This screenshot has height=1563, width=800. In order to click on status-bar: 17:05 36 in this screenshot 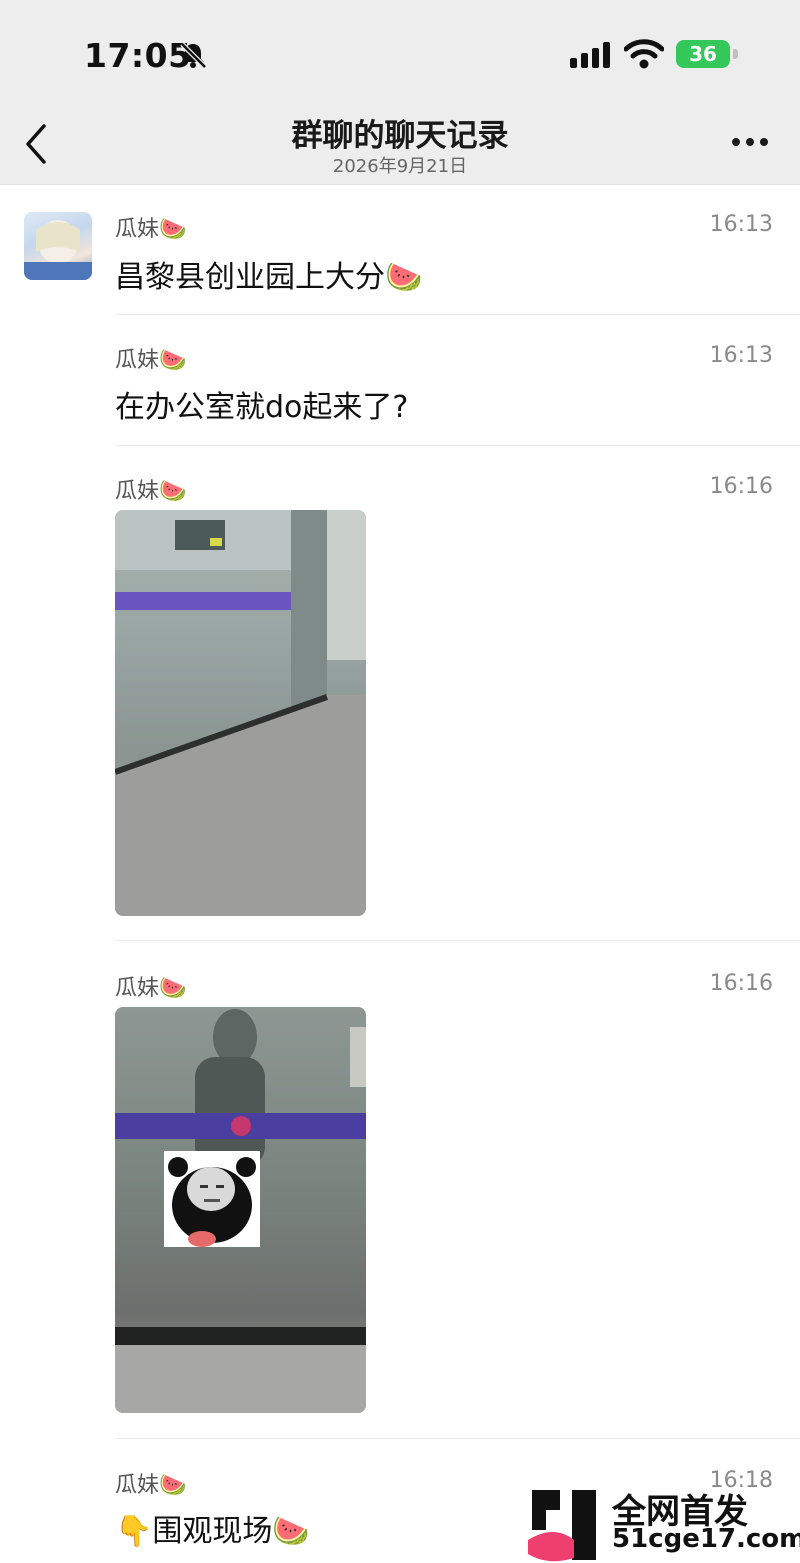, I will do `click(400, 50)`.